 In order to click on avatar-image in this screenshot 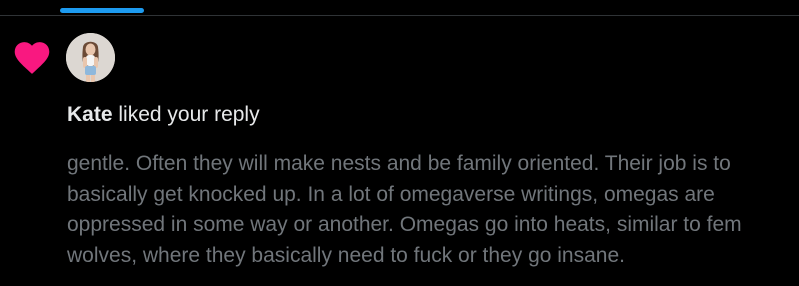, I will do `click(90, 57)`.